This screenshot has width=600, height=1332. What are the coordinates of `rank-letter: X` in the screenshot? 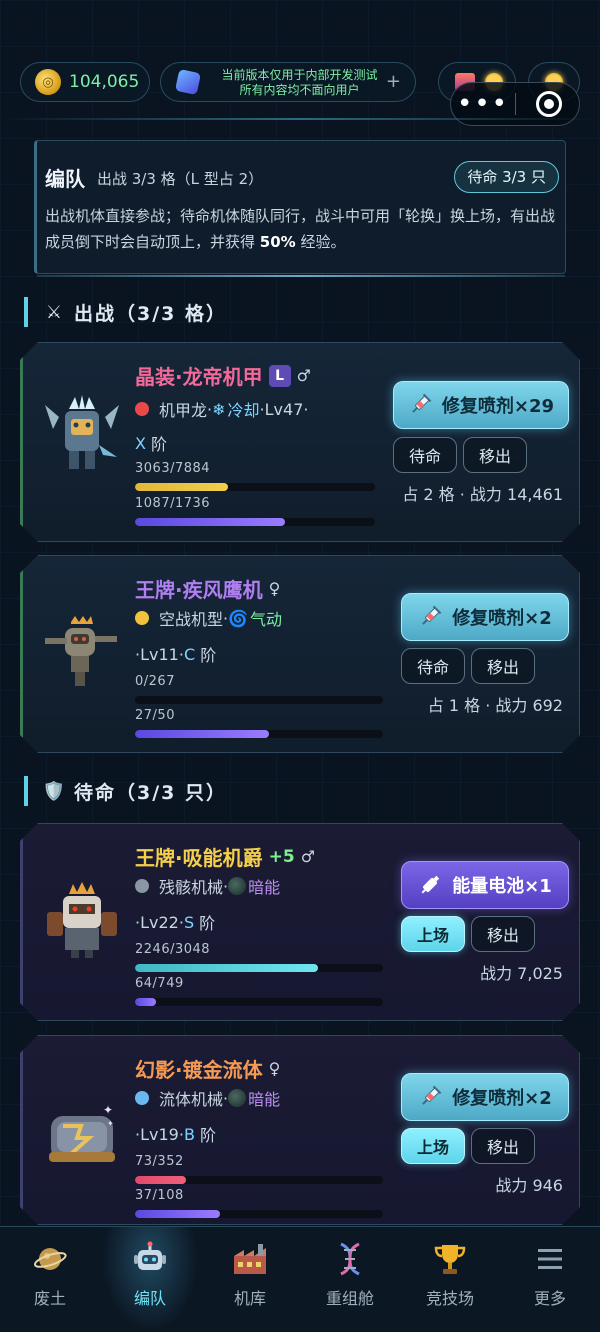 It's located at (140, 443).